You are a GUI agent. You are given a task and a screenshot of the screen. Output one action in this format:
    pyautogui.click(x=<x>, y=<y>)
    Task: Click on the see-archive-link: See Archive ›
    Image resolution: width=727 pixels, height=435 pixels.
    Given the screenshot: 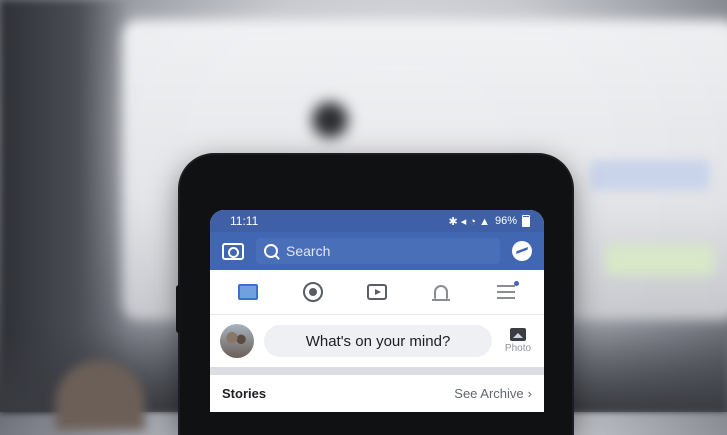 What is the action you would take?
    pyautogui.click(x=493, y=393)
    